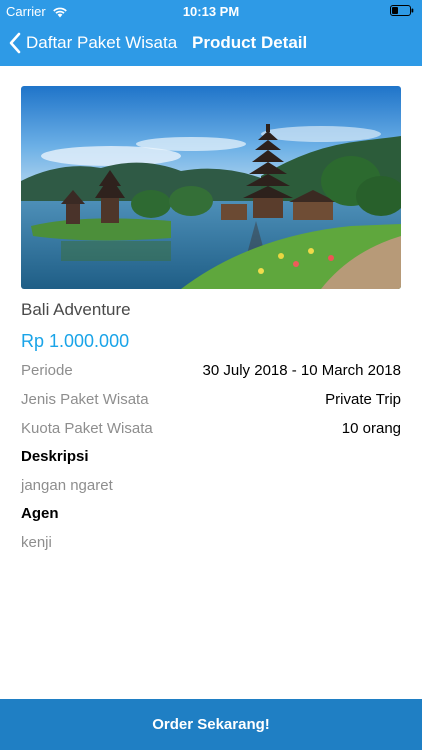  I want to click on quota-label: Kuota Paket Wisata, so click(87, 428).